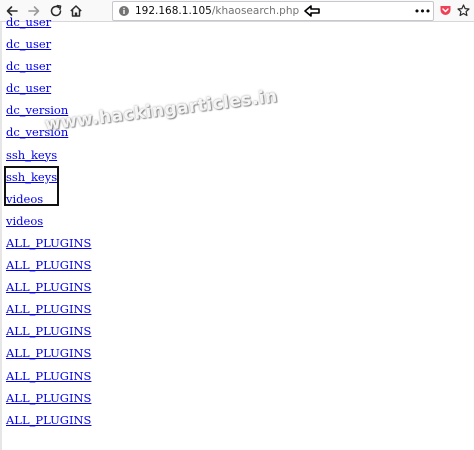 The width and height of the screenshot is (474, 450). Describe the element at coordinates (48, 155) in the screenshot. I see `link-ssh-keys: ssh_keys` at that location.